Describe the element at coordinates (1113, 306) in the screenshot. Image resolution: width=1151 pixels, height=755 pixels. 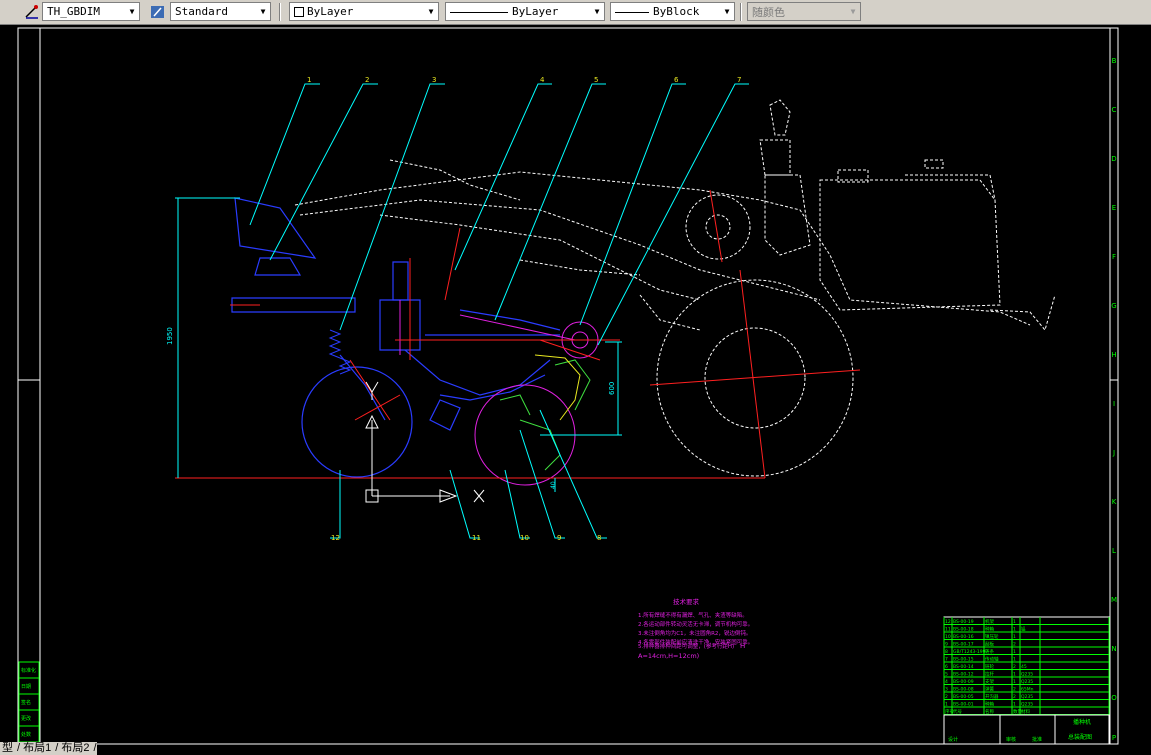
I see `zone-letter: G` at that location.